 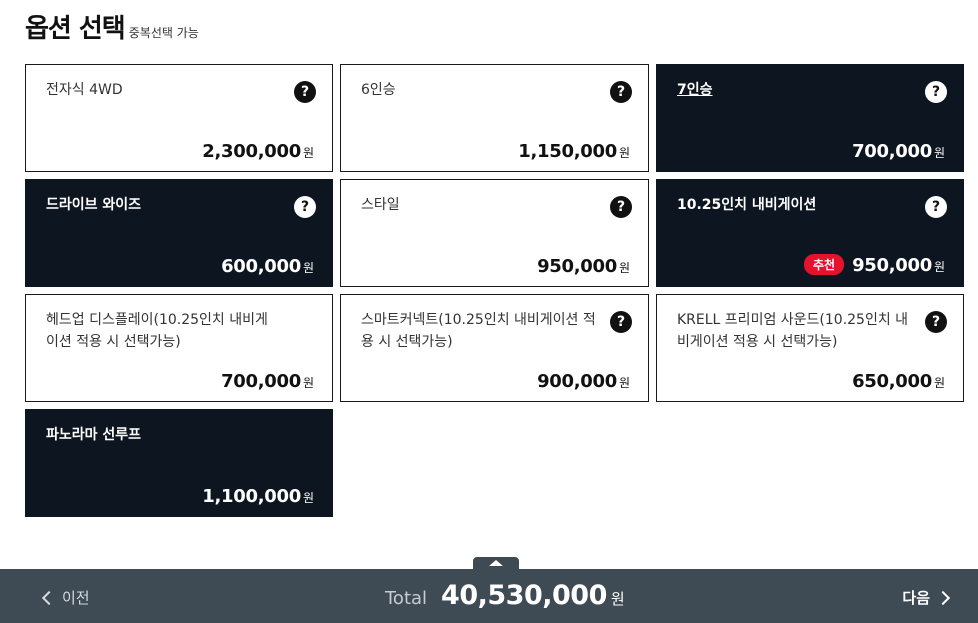 I want to click on option-price: 1,150,000, so click(x=567, y=151).